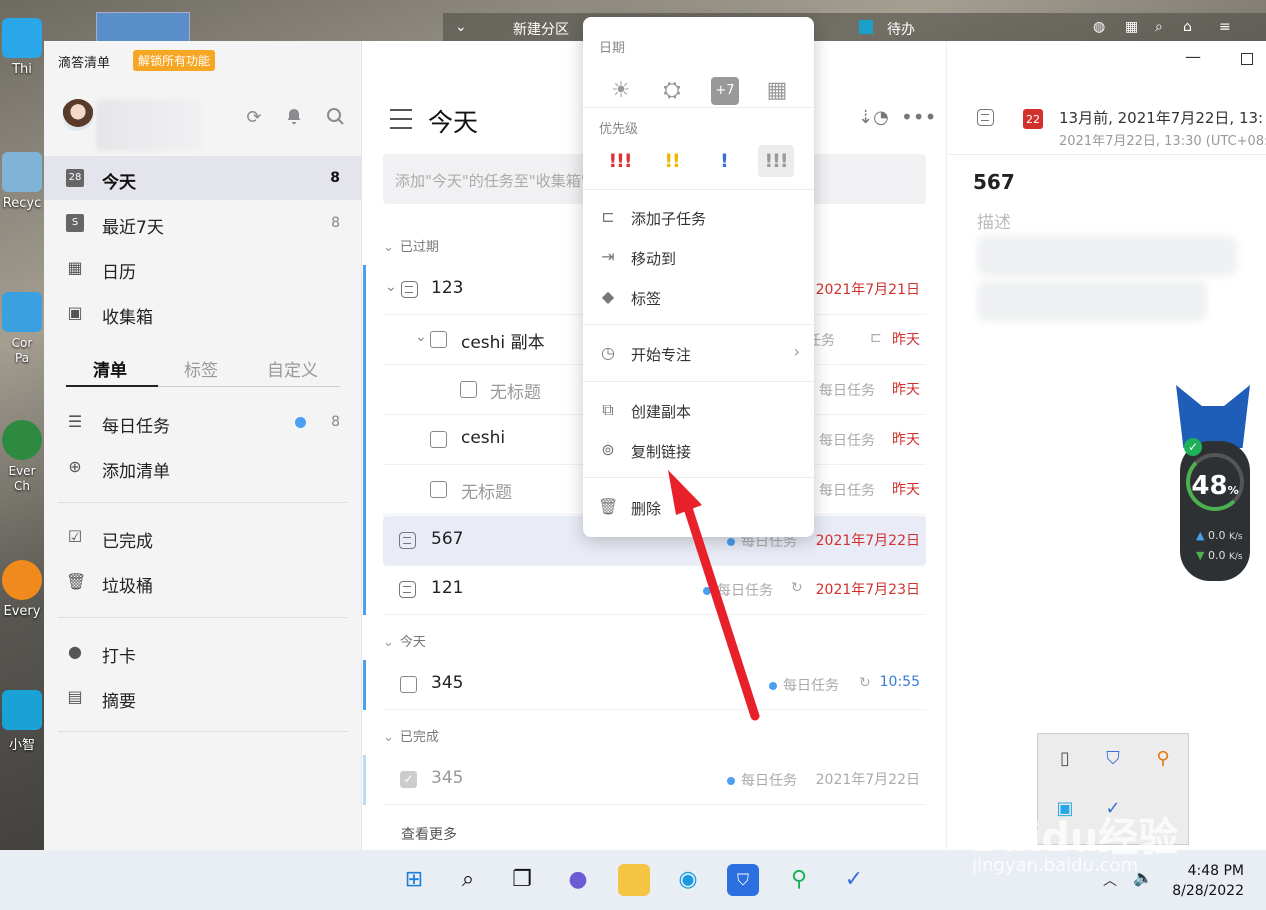 This screenshot has width=1266, height=910. What do you see at coordinates (522, 880) in the screenshot?
I see `task-view-icon: ❐` at bounding box center [522, 880].